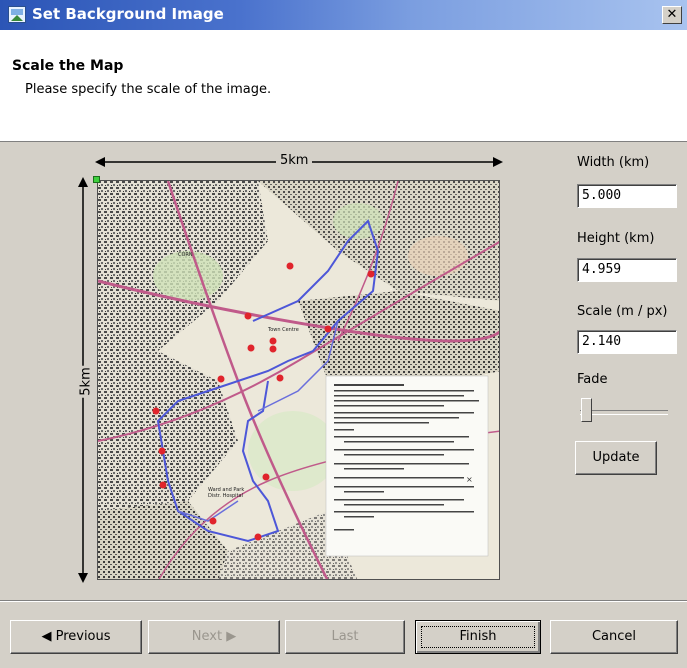 The image size is (687, 668). Describe the element at coordinates (592, 379) in the screenshot. I see `fade-label: Fade` at that location.